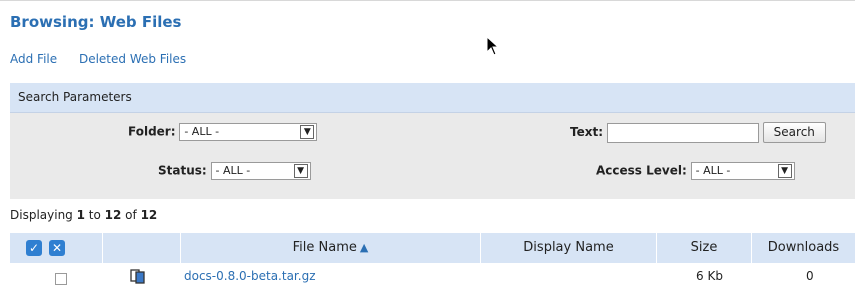  I want to click on folder-label: Folder:, so click(152, 131).